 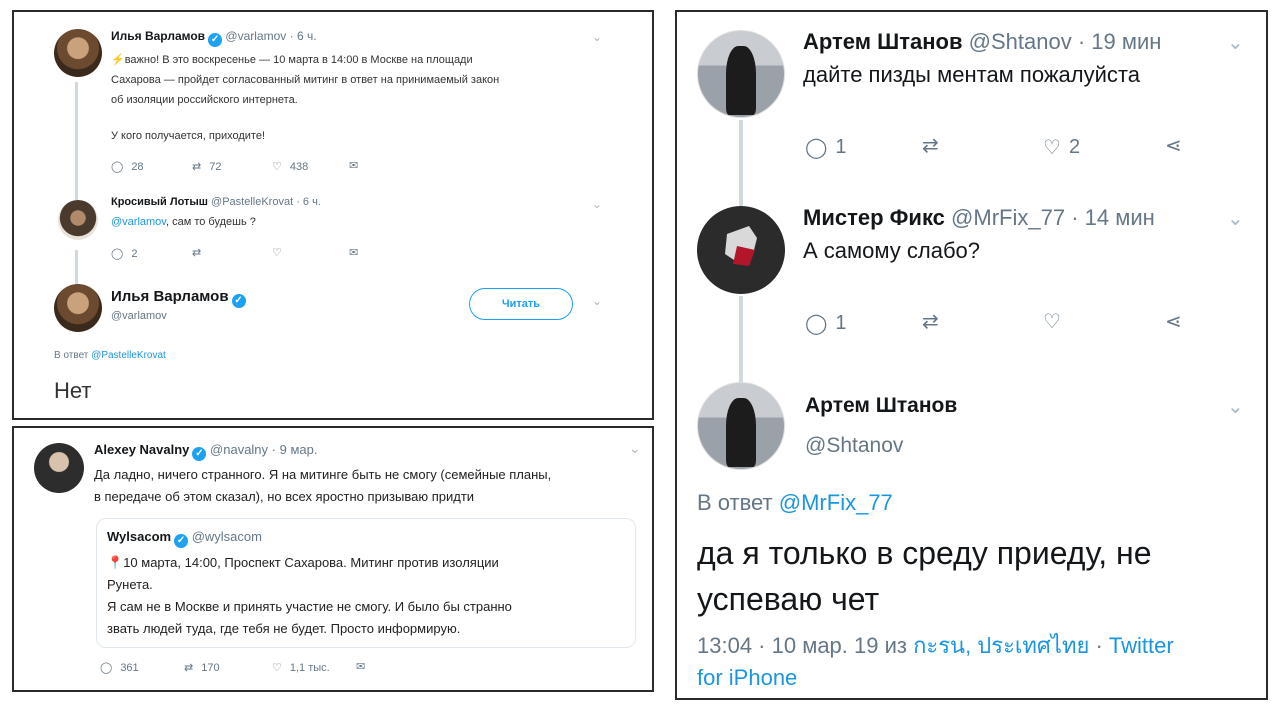 What do you see at coordinates (202, 668) in the screenshot?
I see `retweet-button: ⇄ 170` at bounding box center [202, 668].